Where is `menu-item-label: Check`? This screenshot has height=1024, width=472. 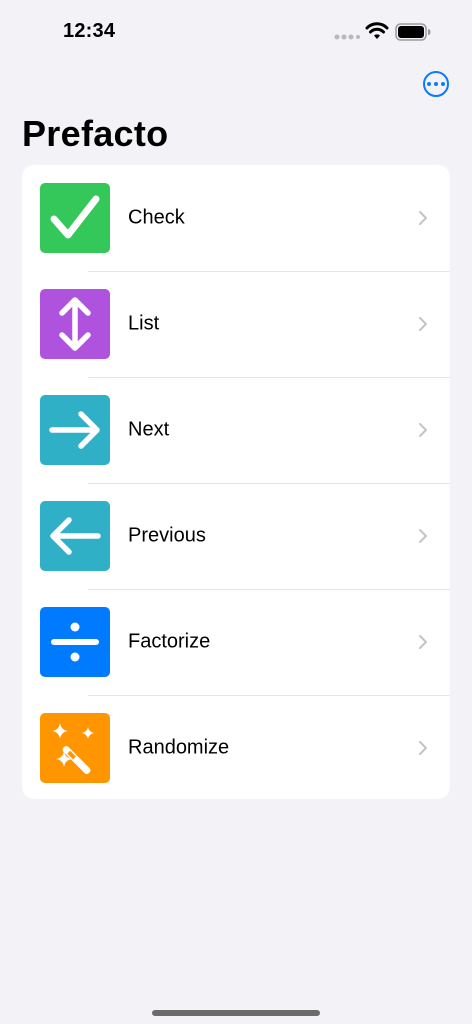
menu-item-label: Check is located at coordinates (156, 217).